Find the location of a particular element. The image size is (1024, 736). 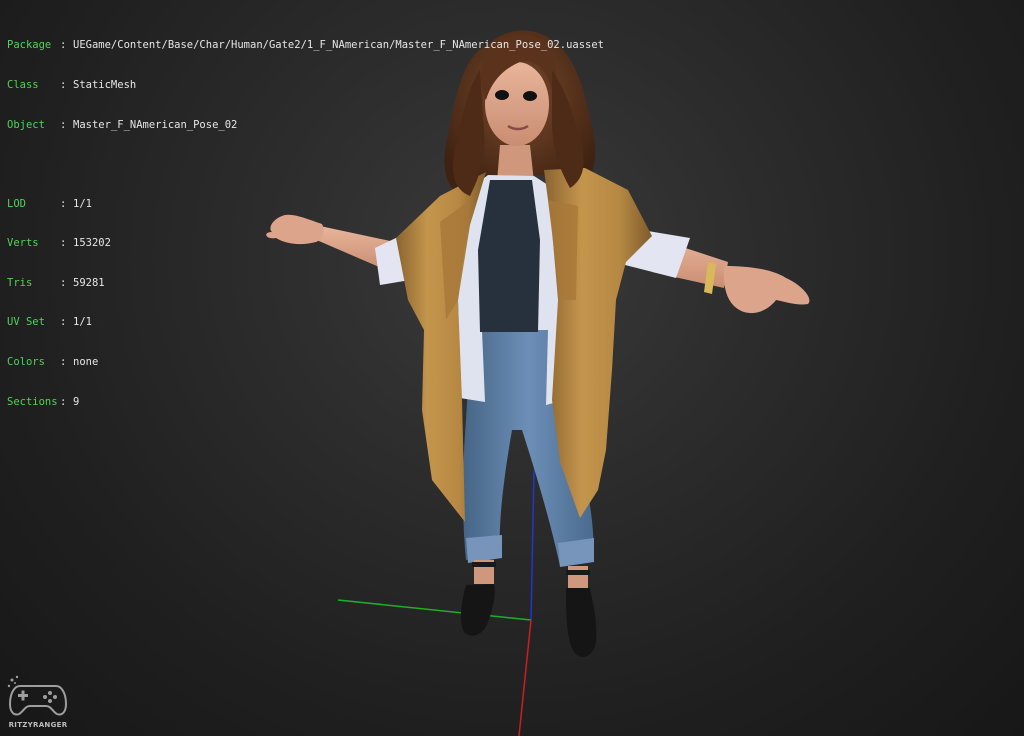

watermark-text: RITZYRANGER is located at coordinates (38, 725).